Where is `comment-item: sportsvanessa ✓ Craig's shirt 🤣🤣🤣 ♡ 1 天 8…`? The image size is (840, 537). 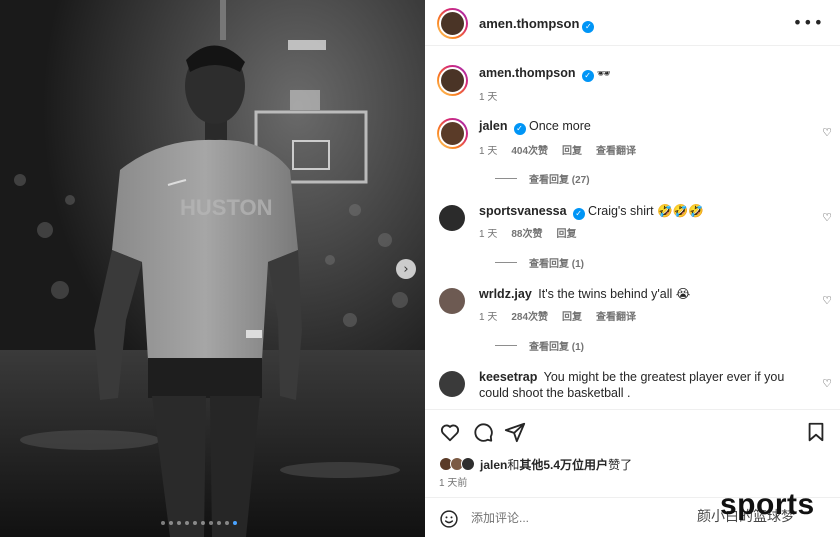 comment-item: sportsvanessa ✓ Craig's shirt 🤣🤣🤣 ♡ 1 天 8… is located at coordinates (636, 238).